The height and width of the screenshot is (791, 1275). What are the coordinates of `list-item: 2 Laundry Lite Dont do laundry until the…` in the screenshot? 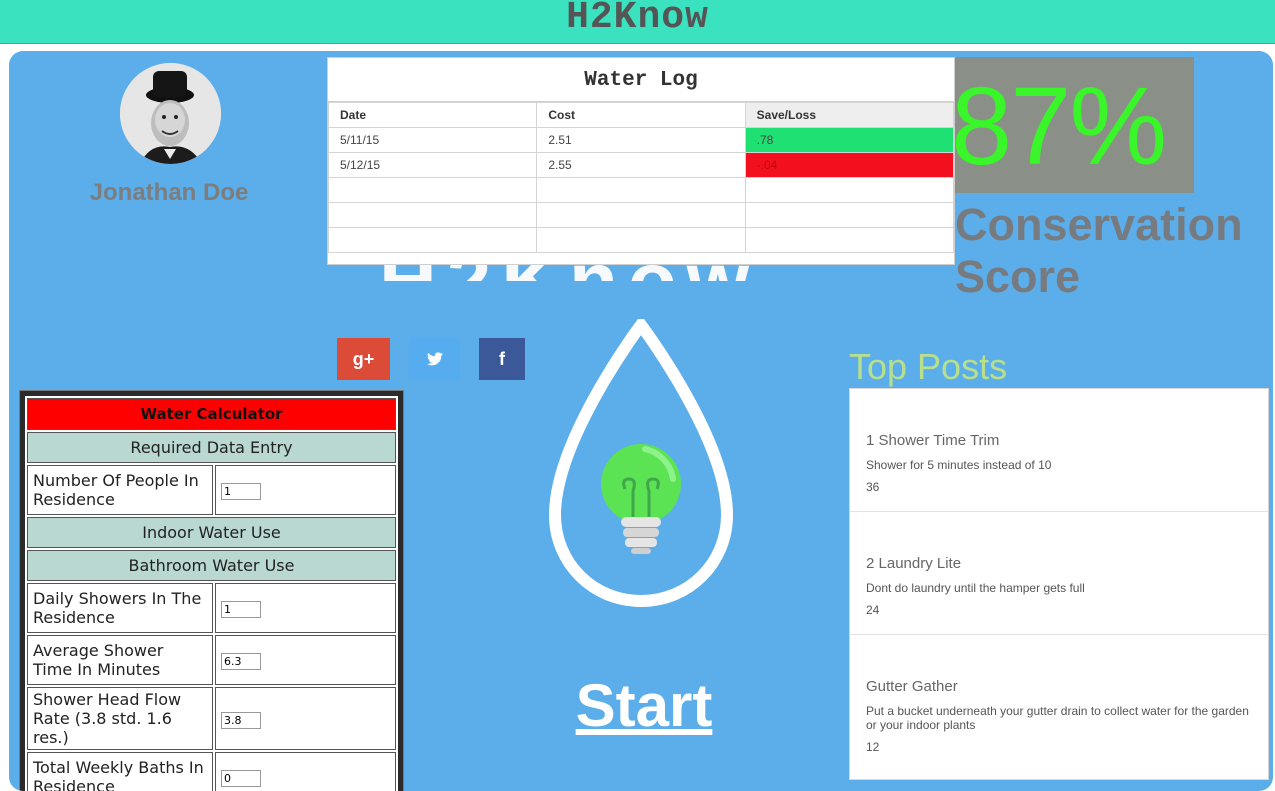 It's located at (1059, 573).